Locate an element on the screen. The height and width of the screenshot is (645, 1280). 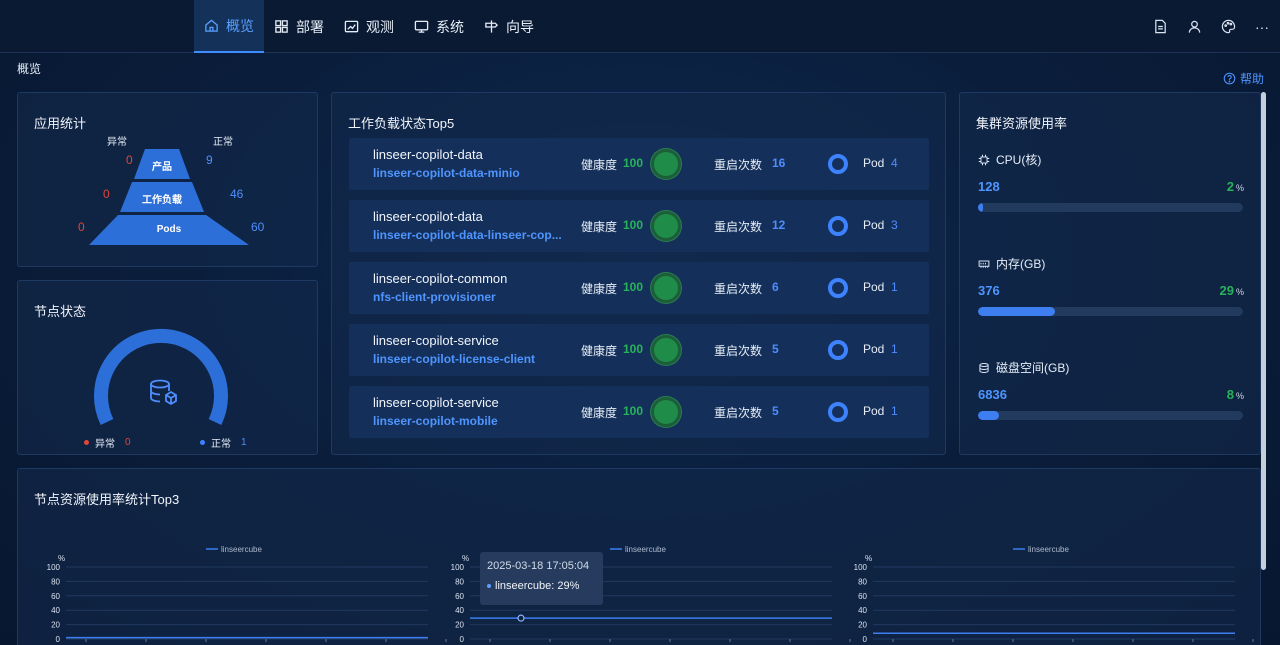
resource-percent: 8% is located at coordinates (1235, 394).